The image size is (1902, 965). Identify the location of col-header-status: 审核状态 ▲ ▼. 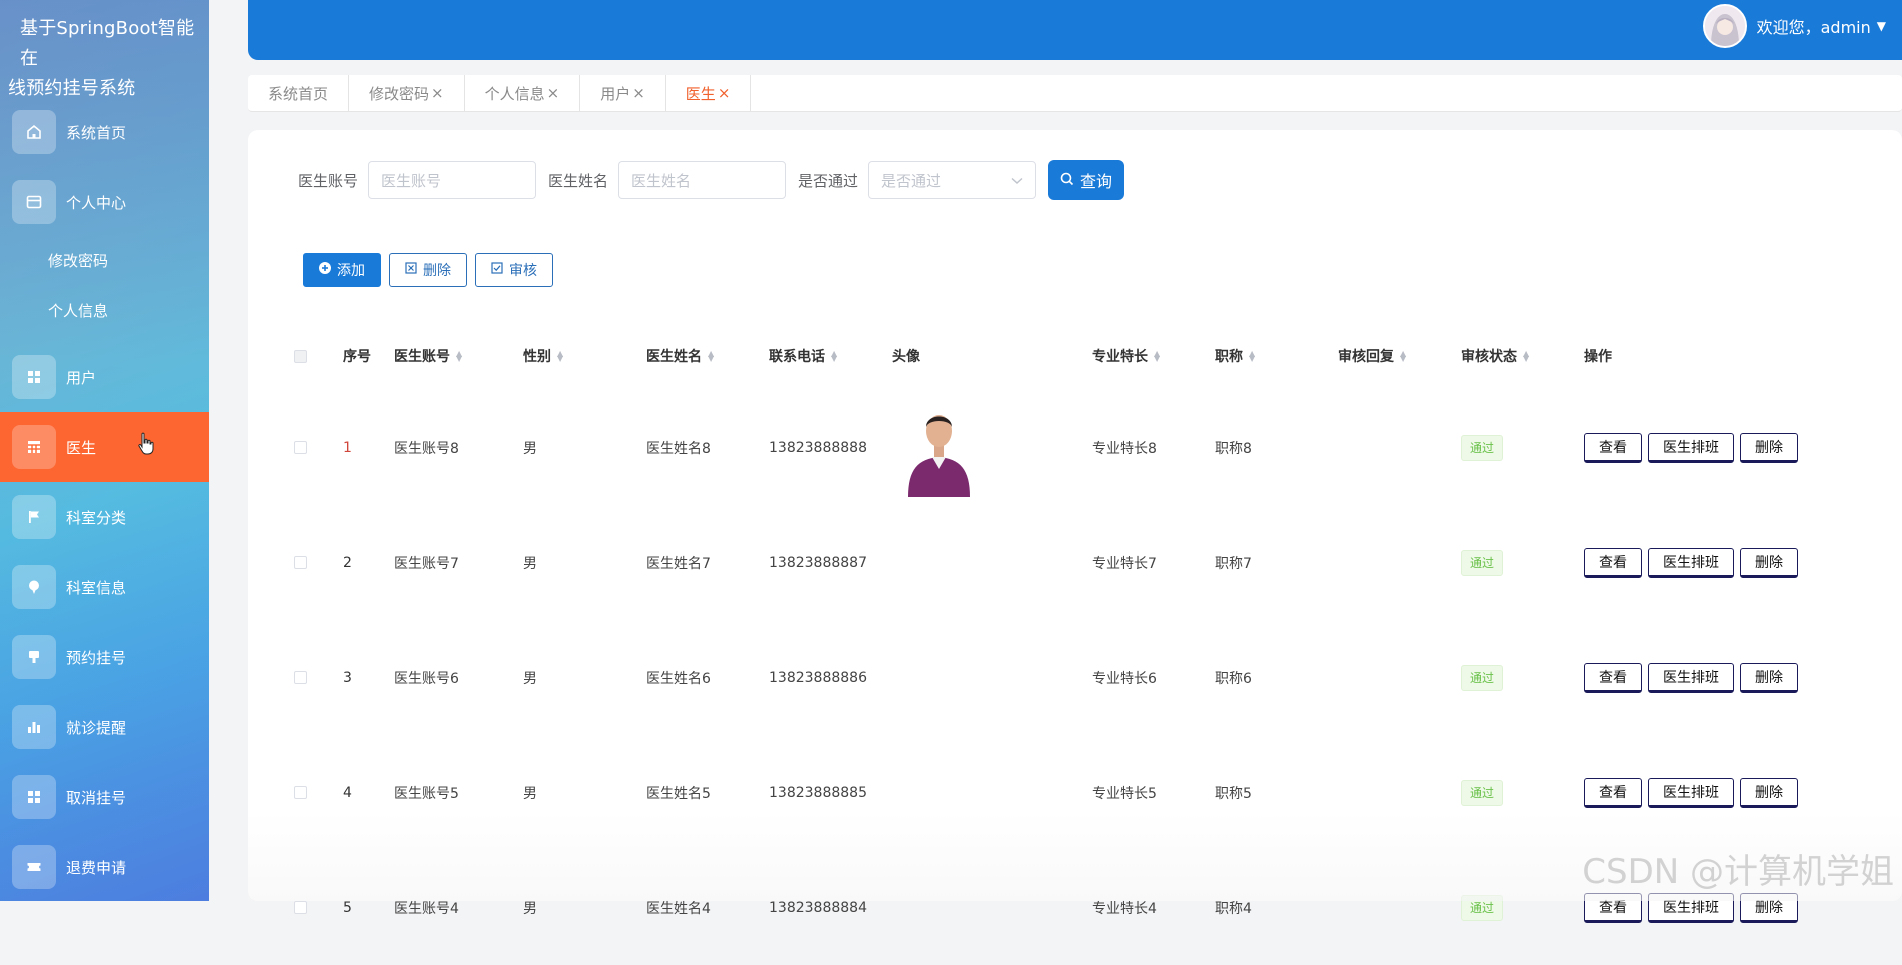
(1495, 356).